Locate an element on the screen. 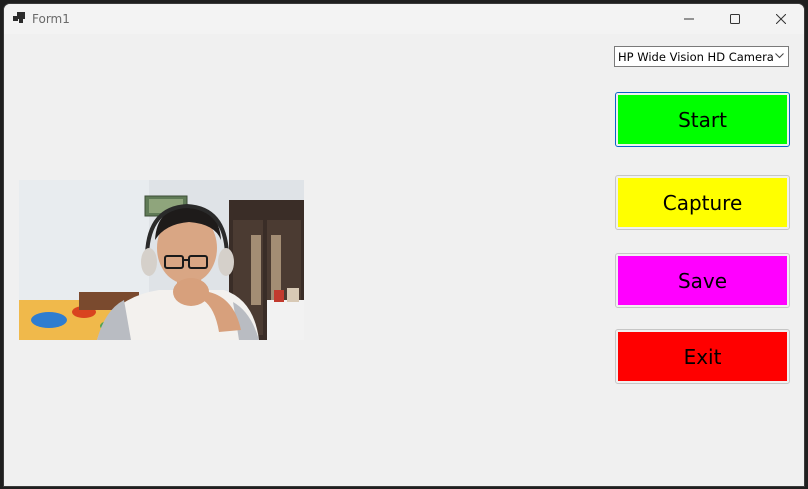  webcam-preview-image is located at coordinates (161, 260).